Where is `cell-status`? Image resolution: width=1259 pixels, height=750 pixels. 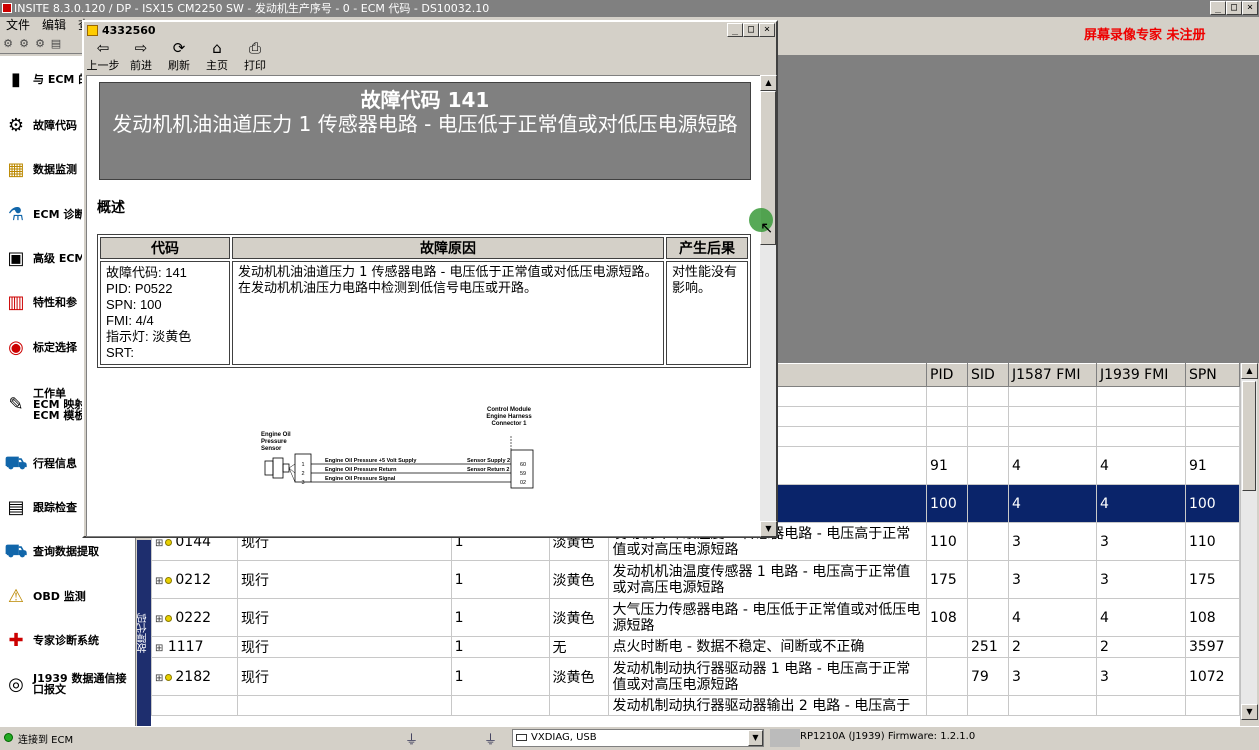
cell-status is located at coordinates (344, 705).